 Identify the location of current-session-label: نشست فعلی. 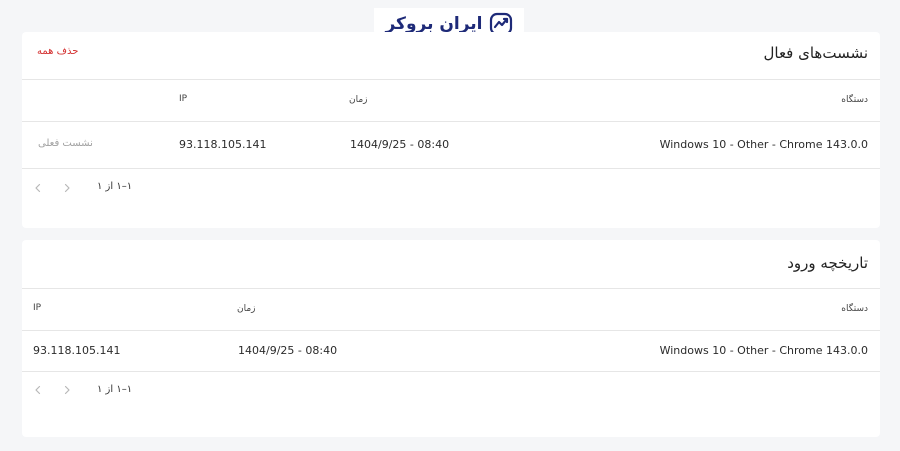
(65, 143).